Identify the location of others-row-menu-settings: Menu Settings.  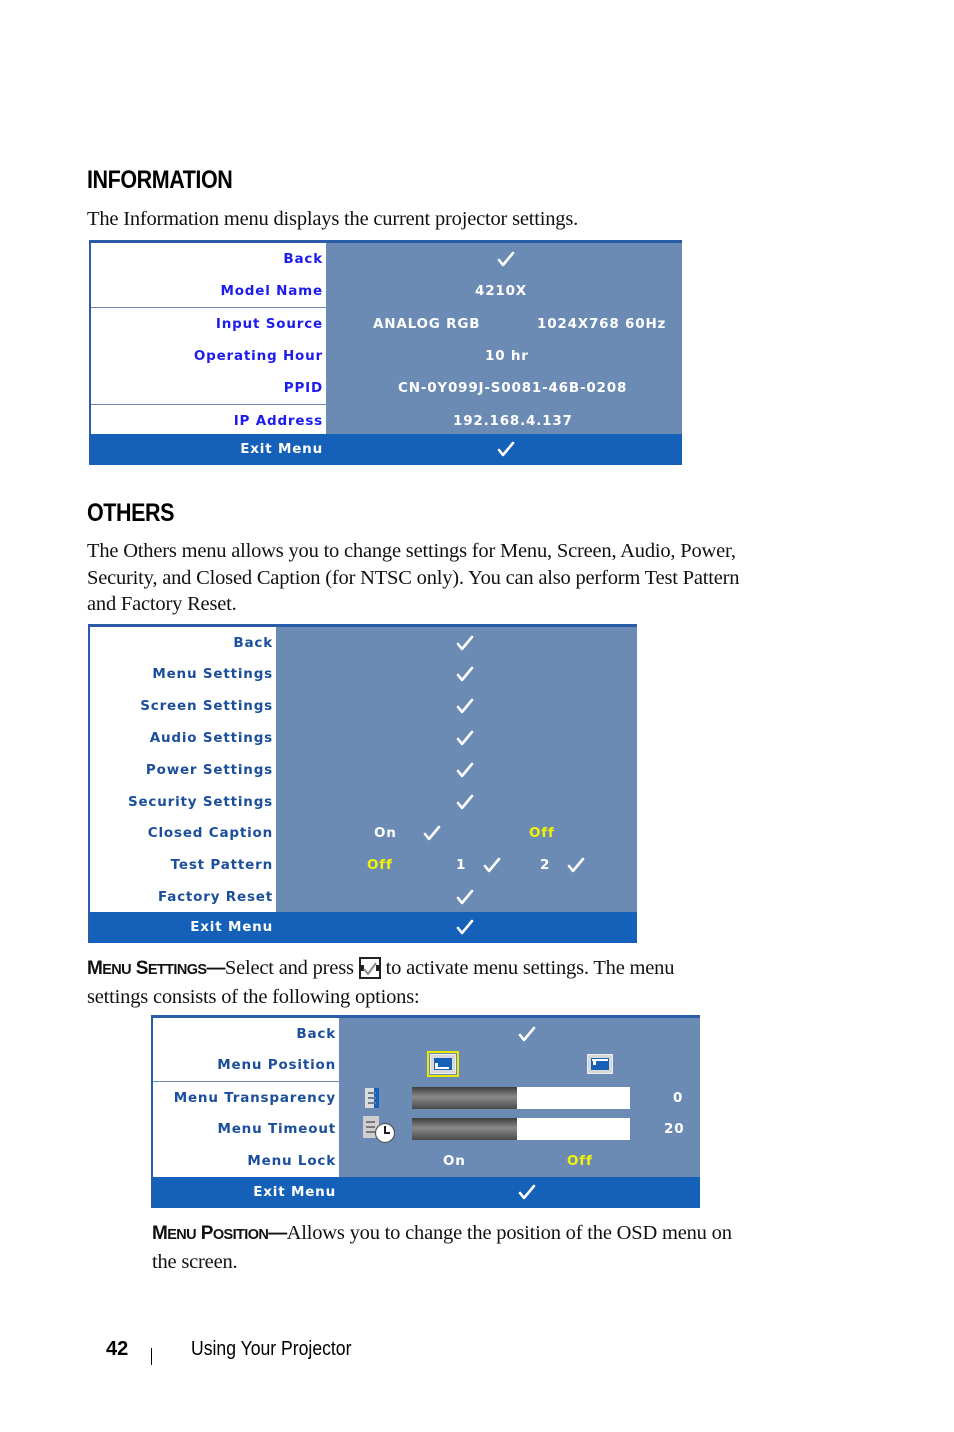
(363, 674).